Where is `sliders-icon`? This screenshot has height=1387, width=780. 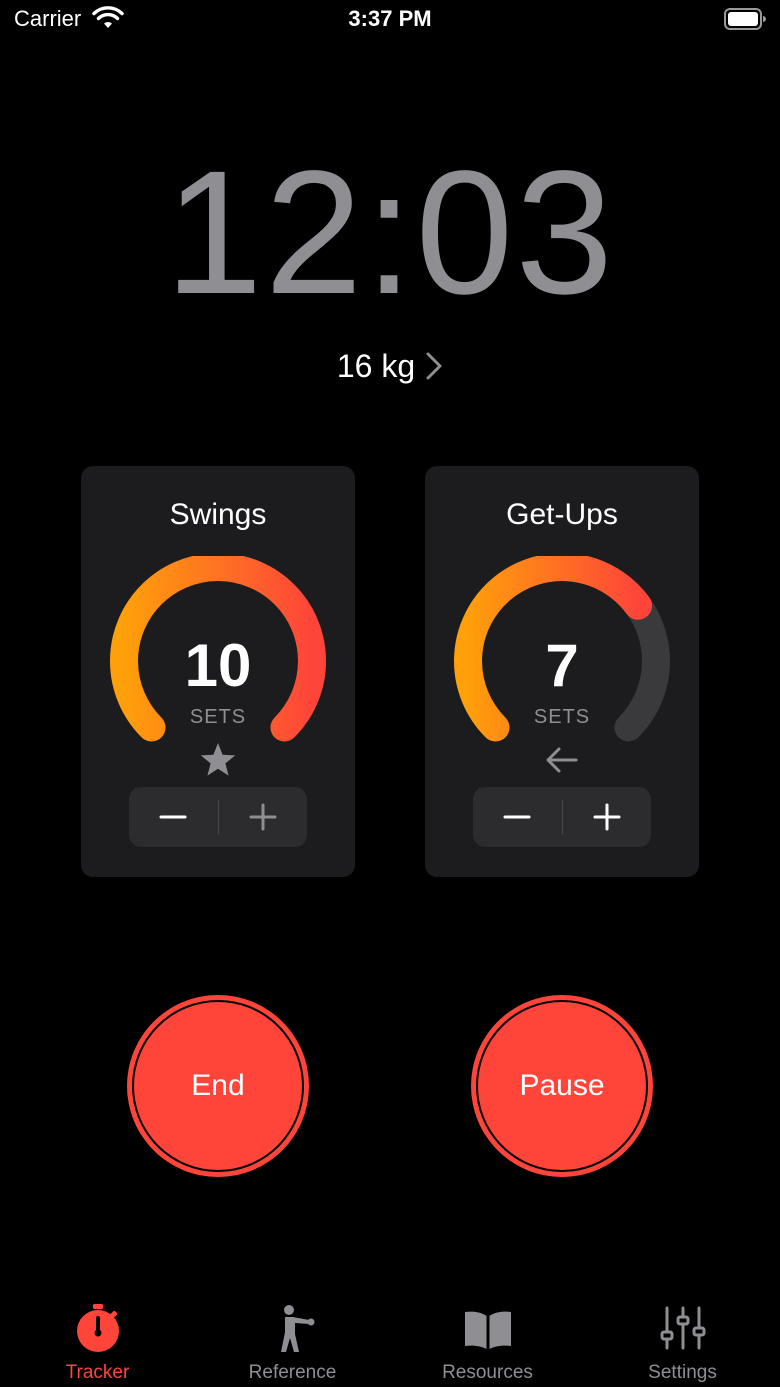 sliders-icon is located at coordinates (683, 1328).